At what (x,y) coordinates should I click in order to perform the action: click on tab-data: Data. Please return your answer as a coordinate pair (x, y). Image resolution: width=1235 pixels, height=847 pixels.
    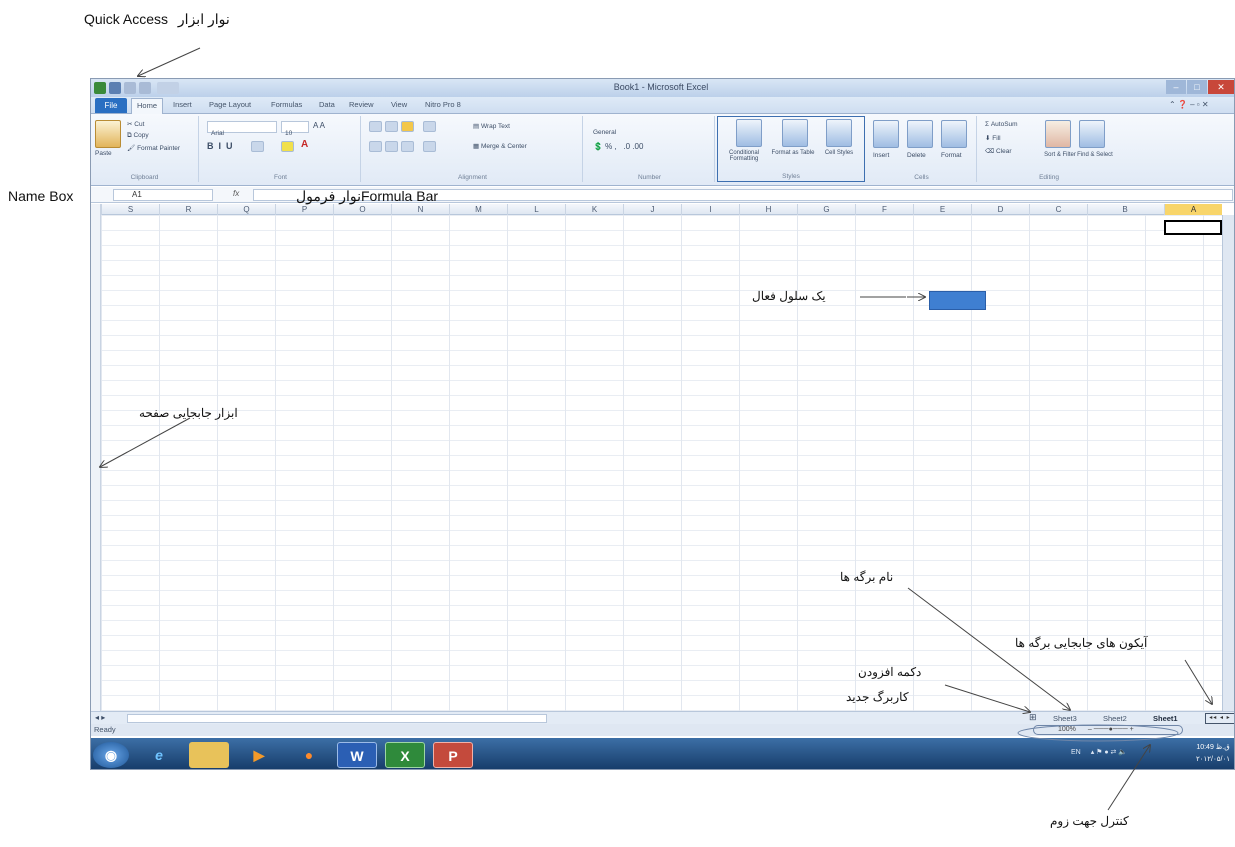
    Looking at the image, I should click on (327, 106).